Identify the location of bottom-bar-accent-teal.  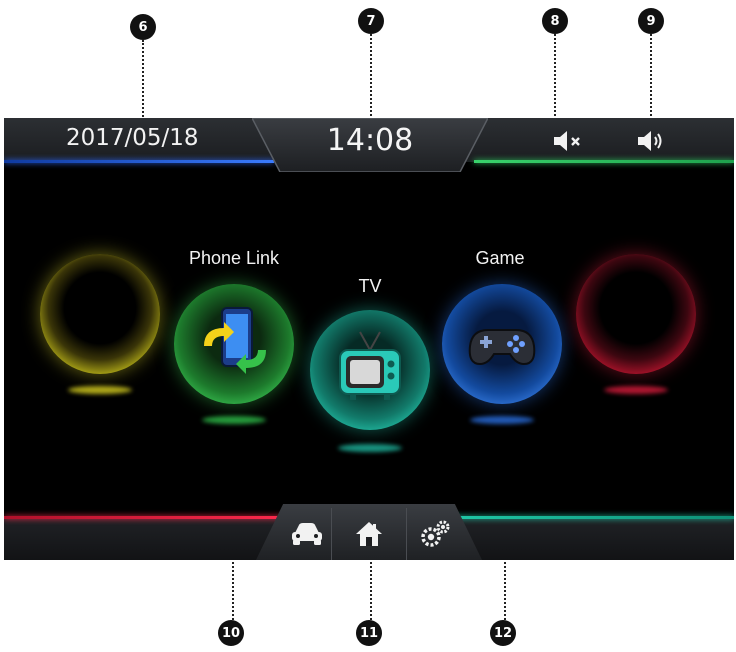
(589, 517).